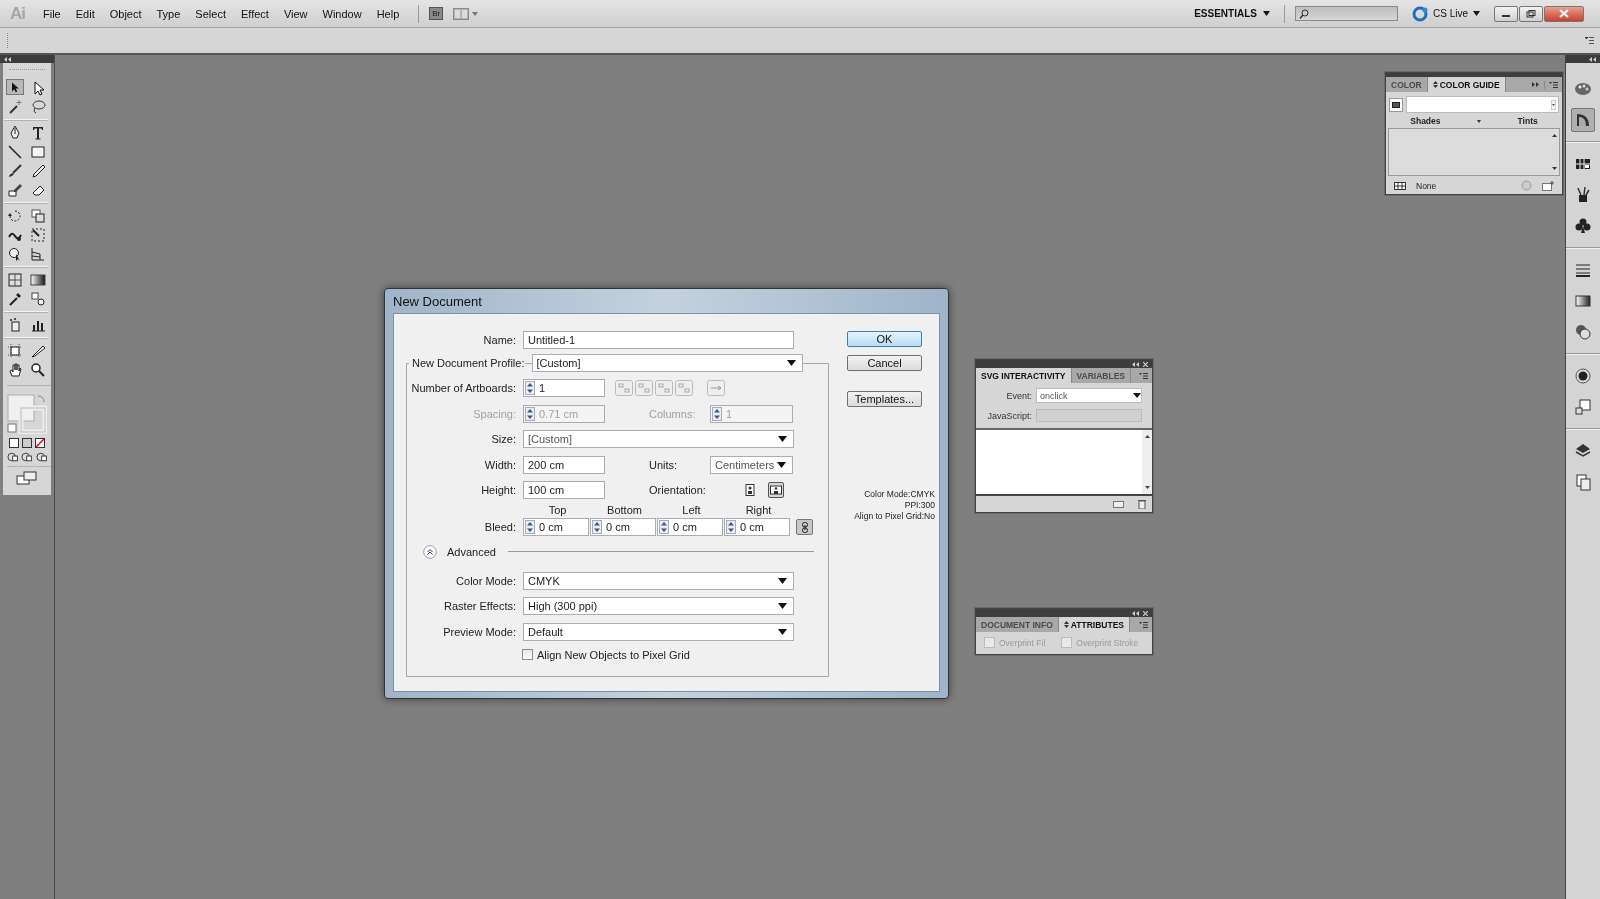  Describe the element at coordinates (664, 464) in the screenshot. I see `field-label: Units:` at that location.